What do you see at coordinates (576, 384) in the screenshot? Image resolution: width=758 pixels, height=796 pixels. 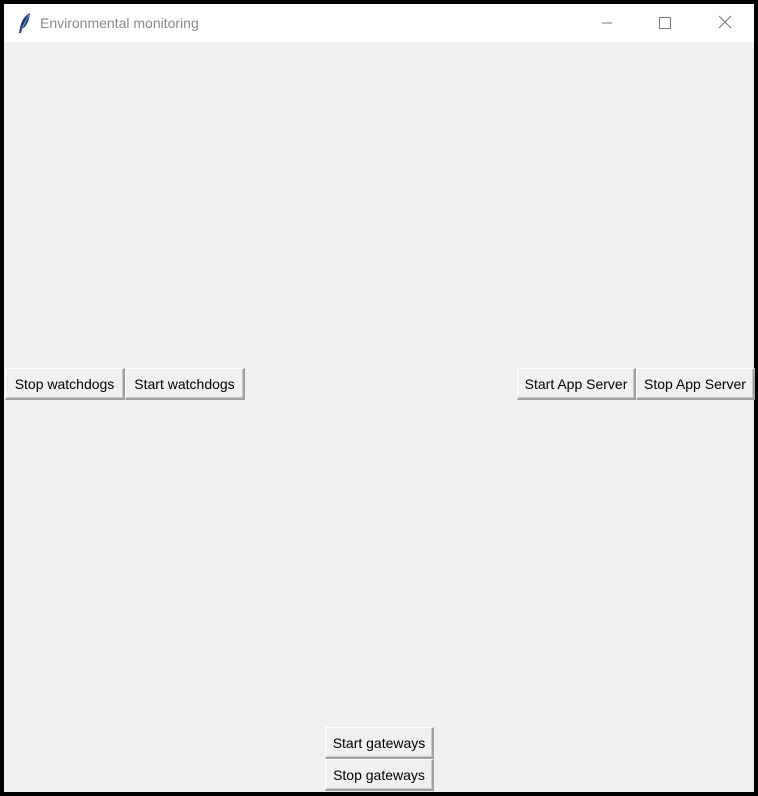 I see `start-app-server-button: Start App Server` at bounding box center [576, 384].